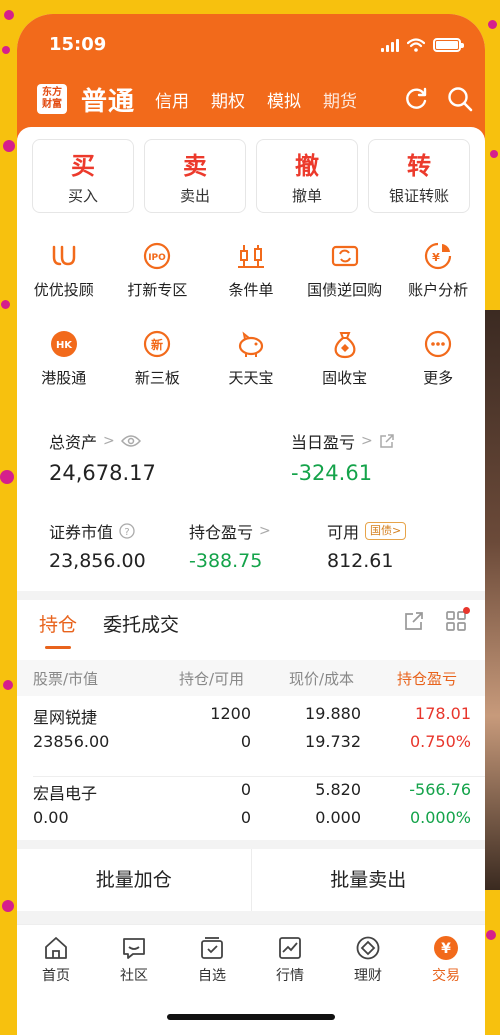 The height and width of the screenshot is (1035, 500). Describe the element at coordinates (226, 561) in the screenshot. I see `holding-pl-value: -388.75` at that location.